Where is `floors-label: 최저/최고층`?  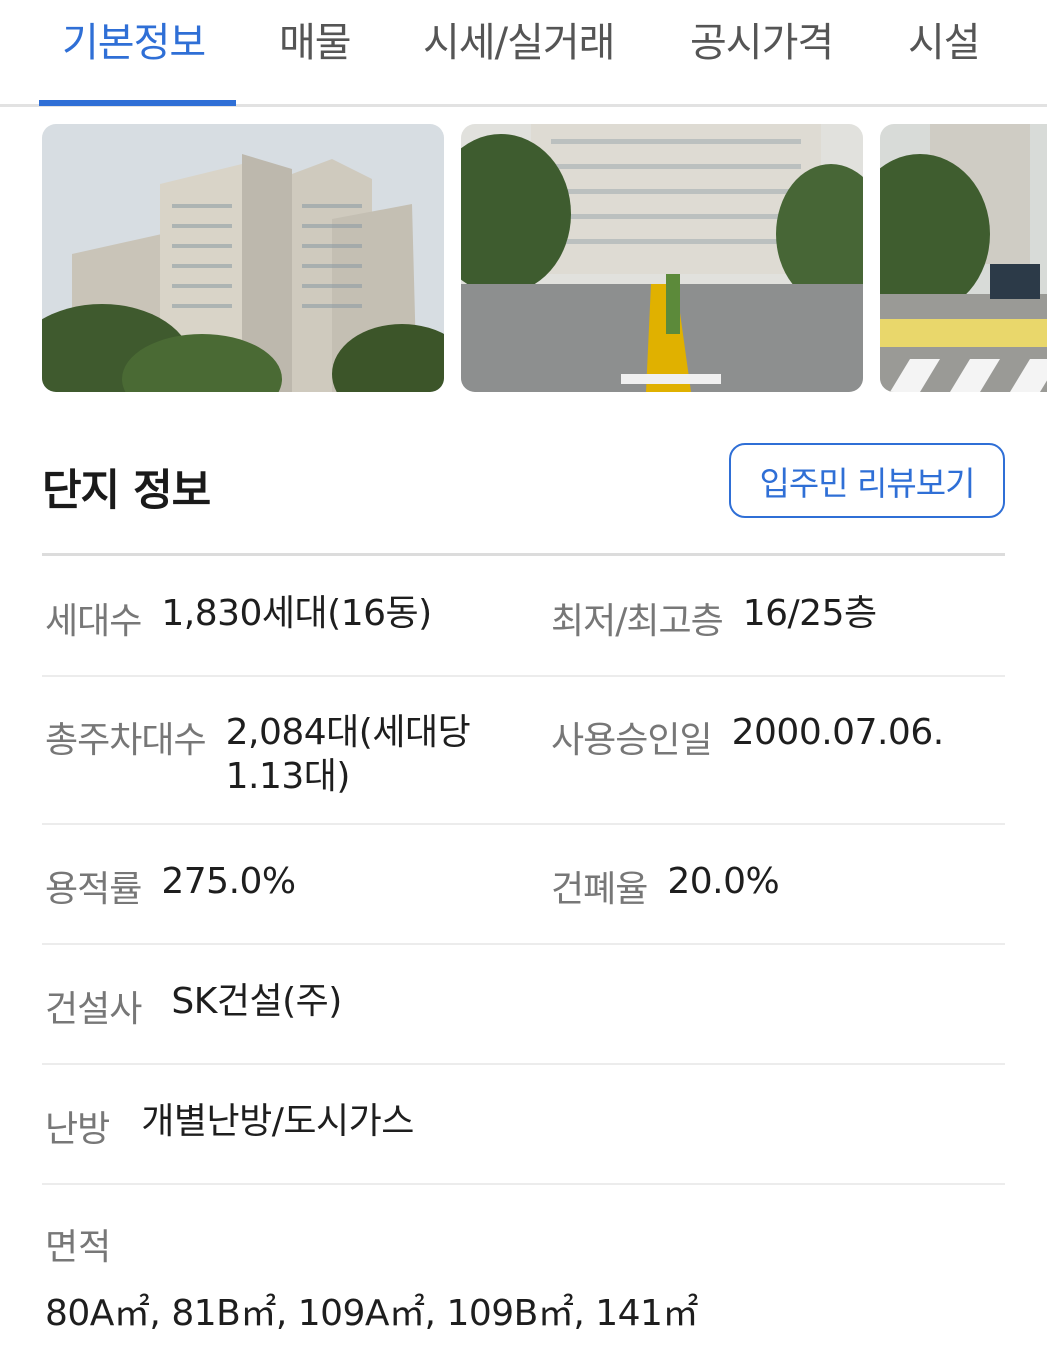
floors-label: 최저/최고층 is located at coordinates (637, 621).